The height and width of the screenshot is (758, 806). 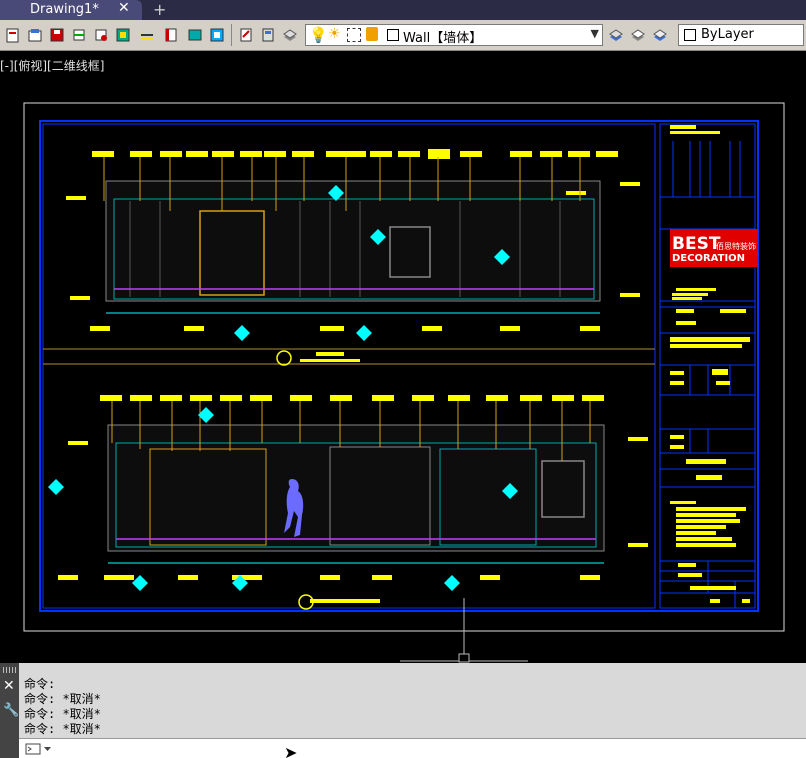 I want to click on ucs-crosshair, so click(x=464, y=630).